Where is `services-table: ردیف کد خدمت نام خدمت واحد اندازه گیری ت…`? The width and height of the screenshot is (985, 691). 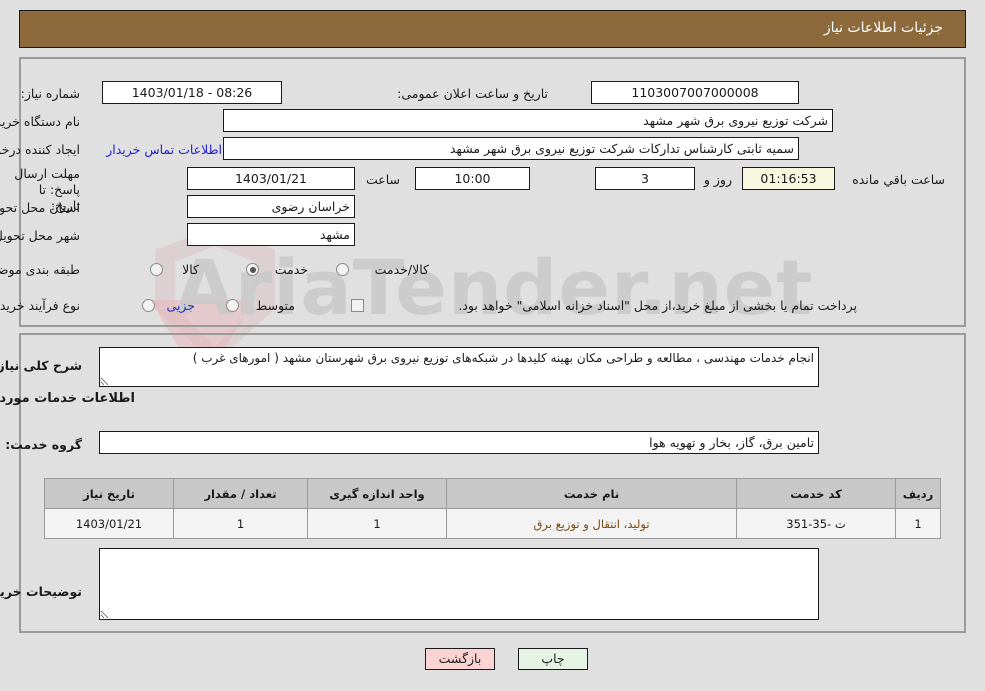 services-table: ردیف کد خدمت نام خدمت واحد اندازه گیری ت… is located at coordinates (492, 508).